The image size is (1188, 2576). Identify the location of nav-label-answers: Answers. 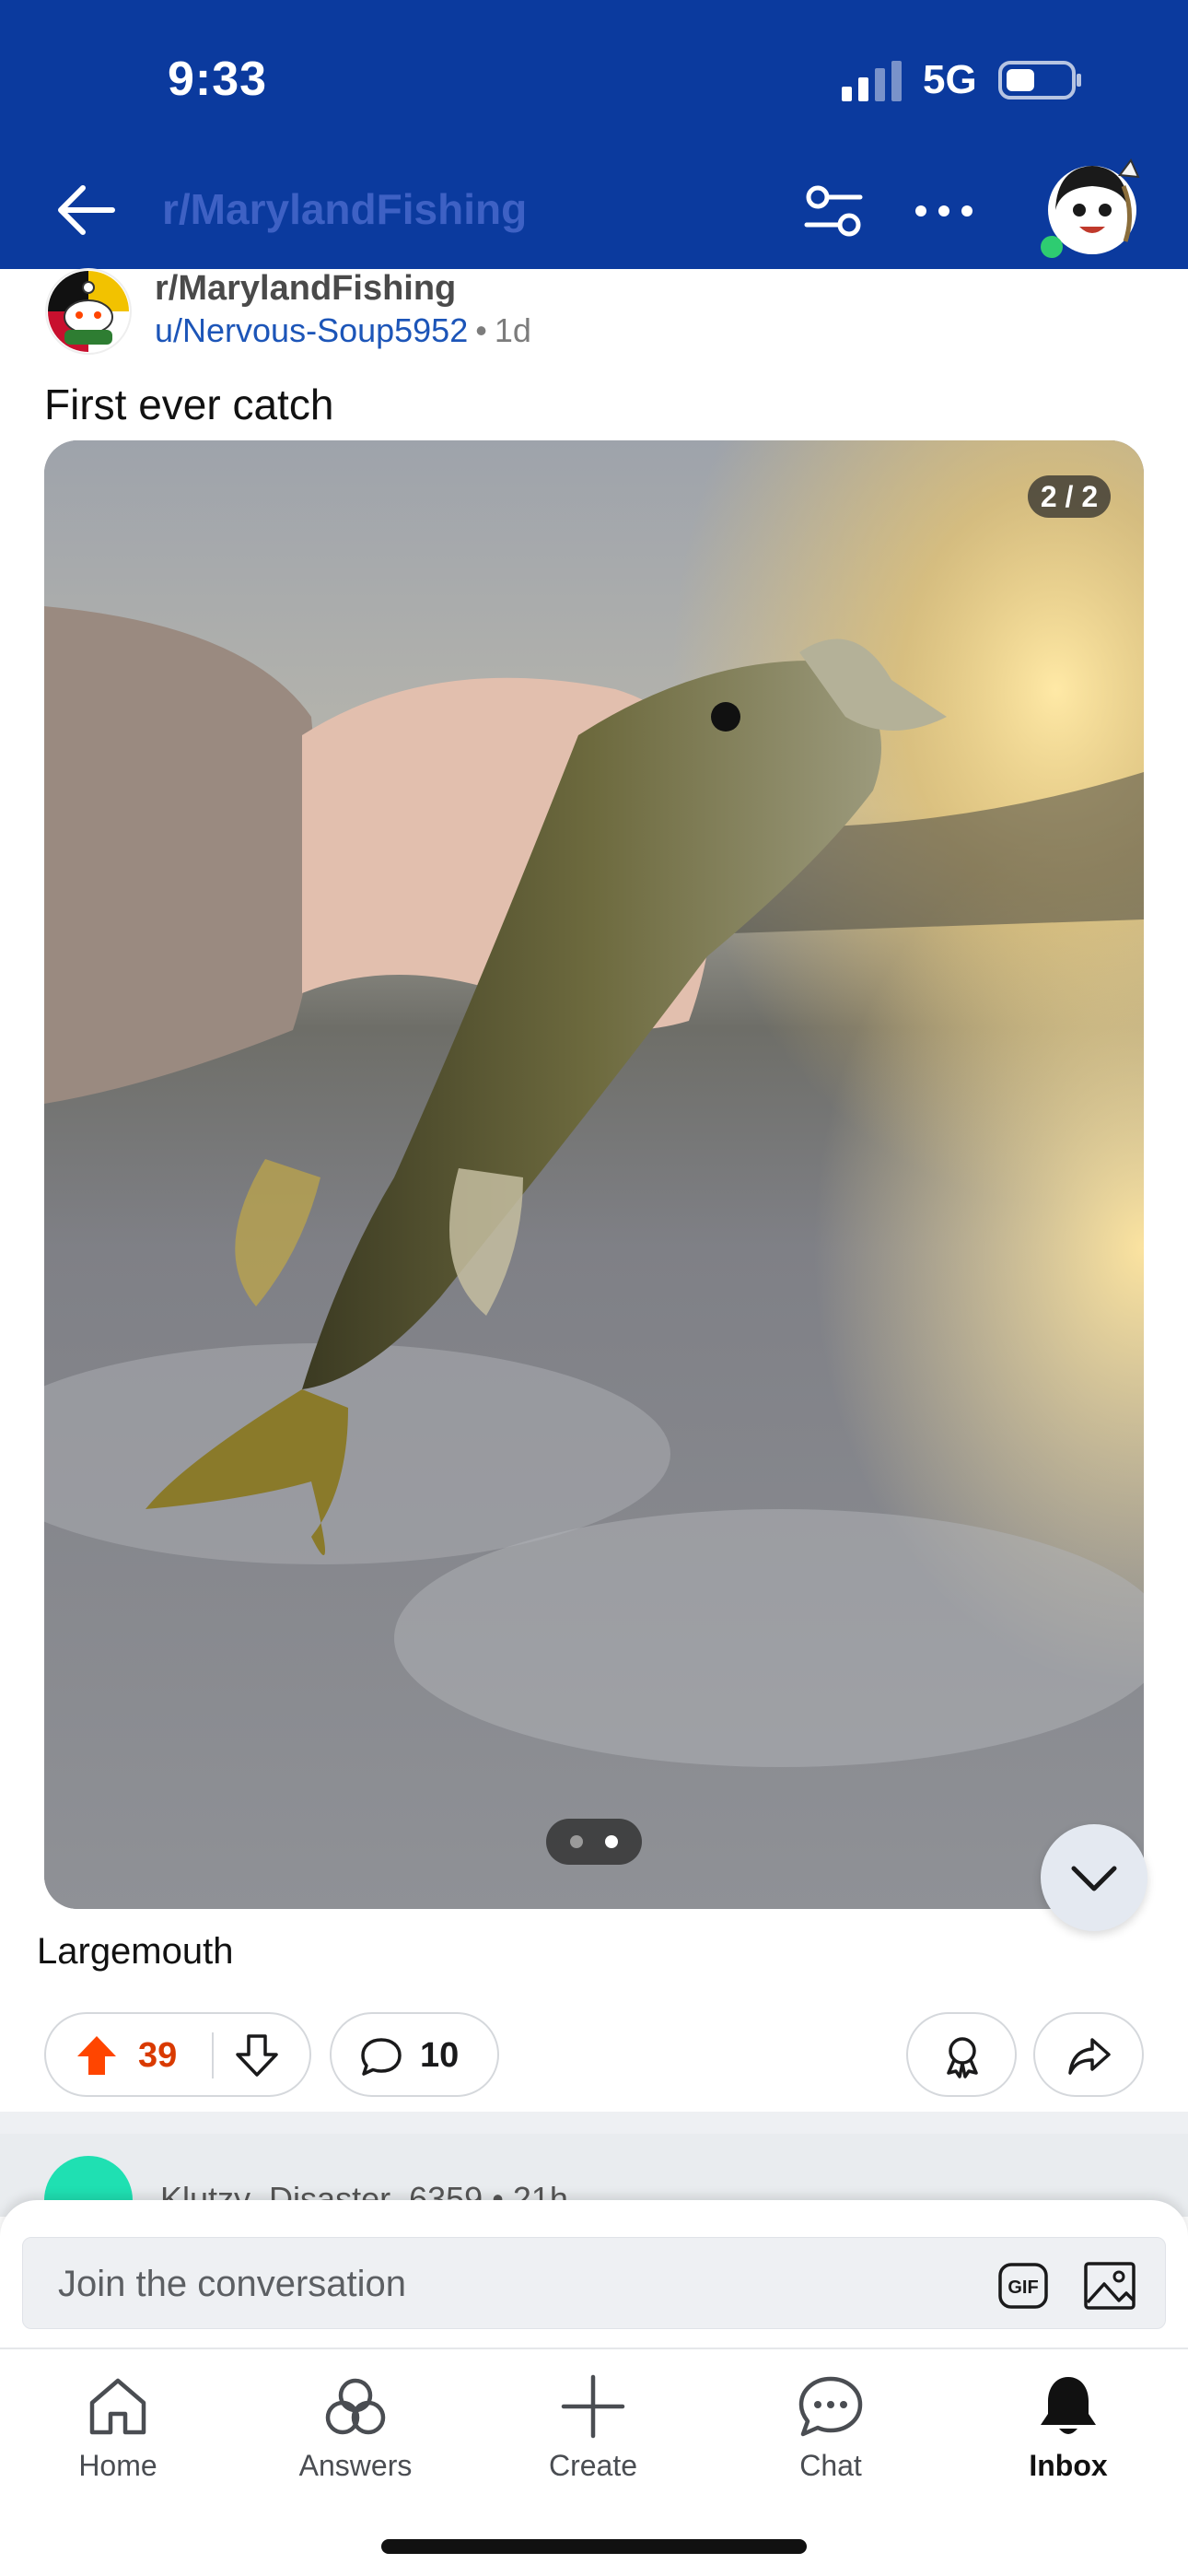
(355, 2465).